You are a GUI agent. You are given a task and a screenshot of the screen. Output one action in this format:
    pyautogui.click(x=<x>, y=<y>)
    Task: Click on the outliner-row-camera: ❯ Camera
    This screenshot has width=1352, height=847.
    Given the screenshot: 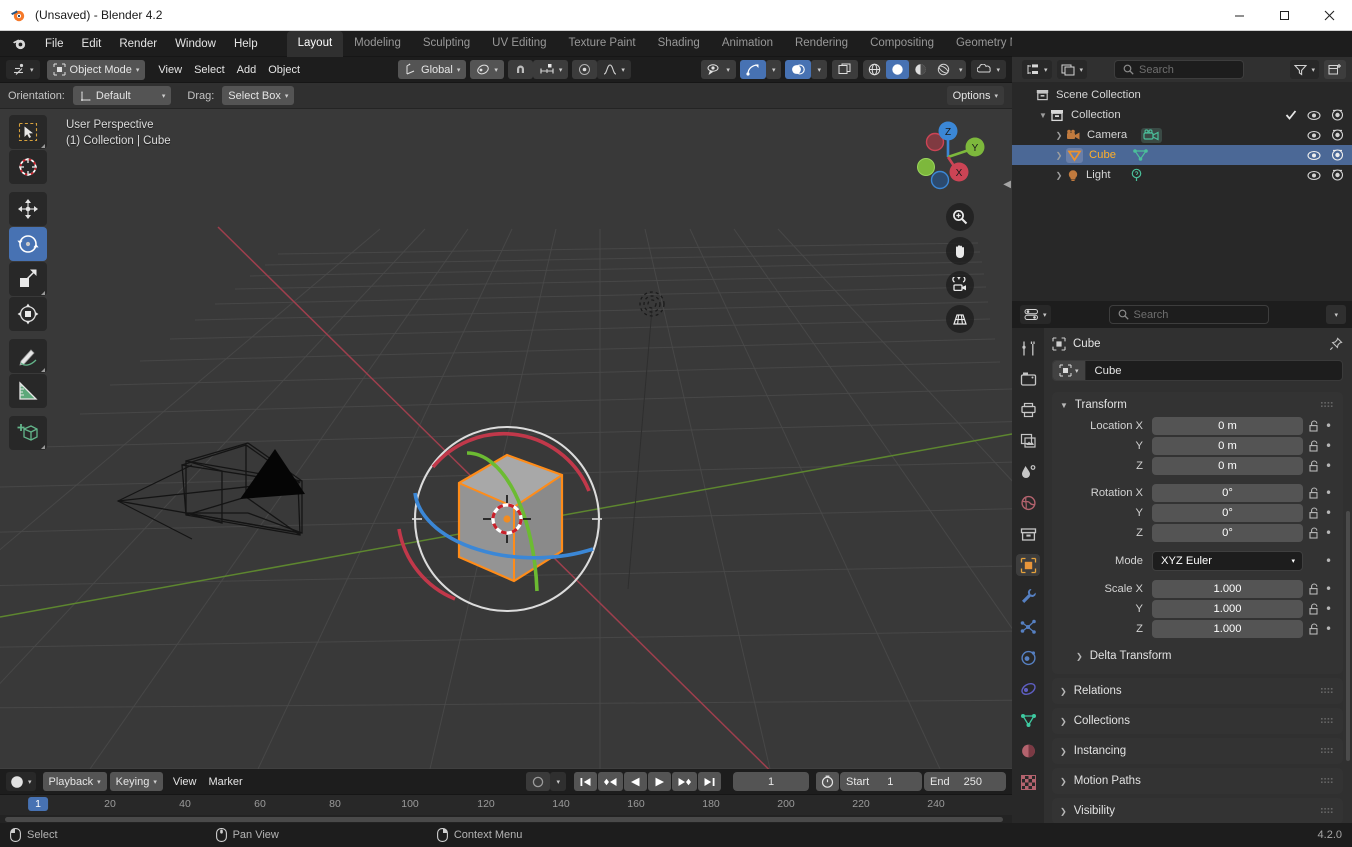 What is the action you would take?
    pyautogui.click(x=1182, y=135)
    